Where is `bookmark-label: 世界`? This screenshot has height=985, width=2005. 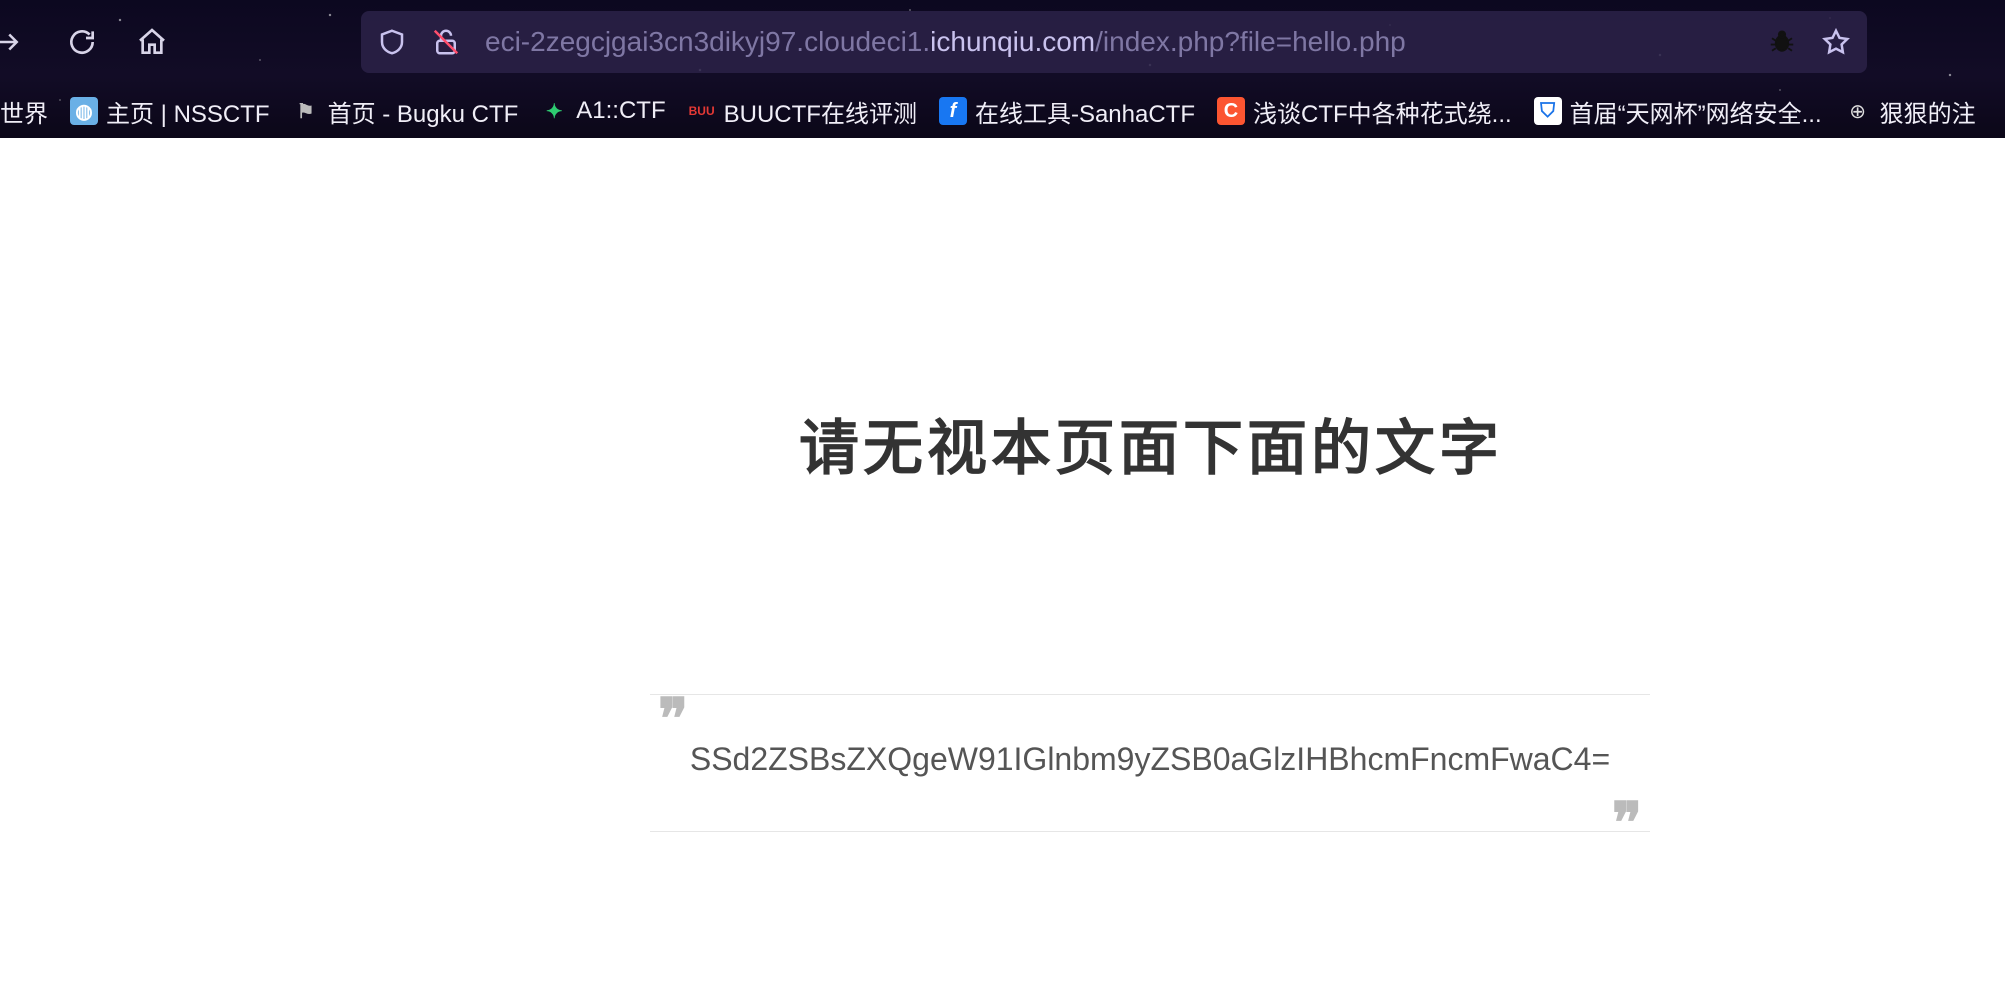 bookmark-label: 世界 is located at coordinates (24, 114).